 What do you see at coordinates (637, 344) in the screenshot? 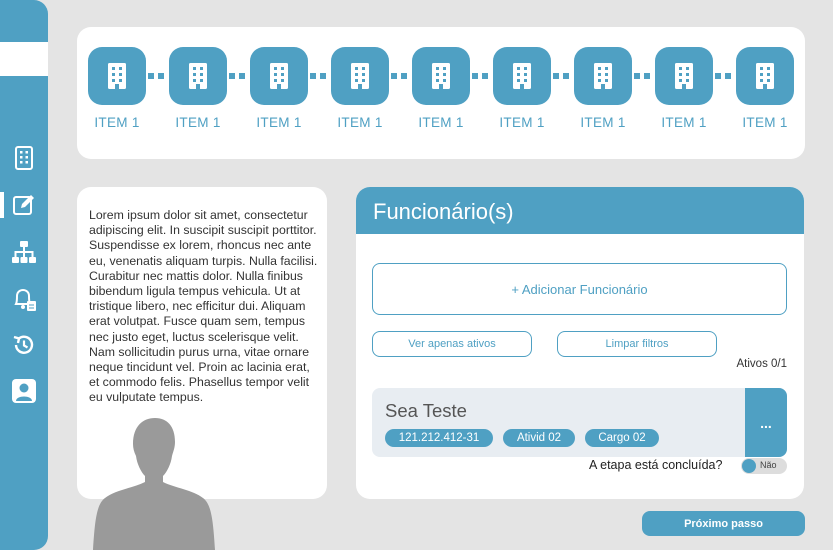
I see `clear-filters-button: Limpar filtros` at bounding box center [637, 344].